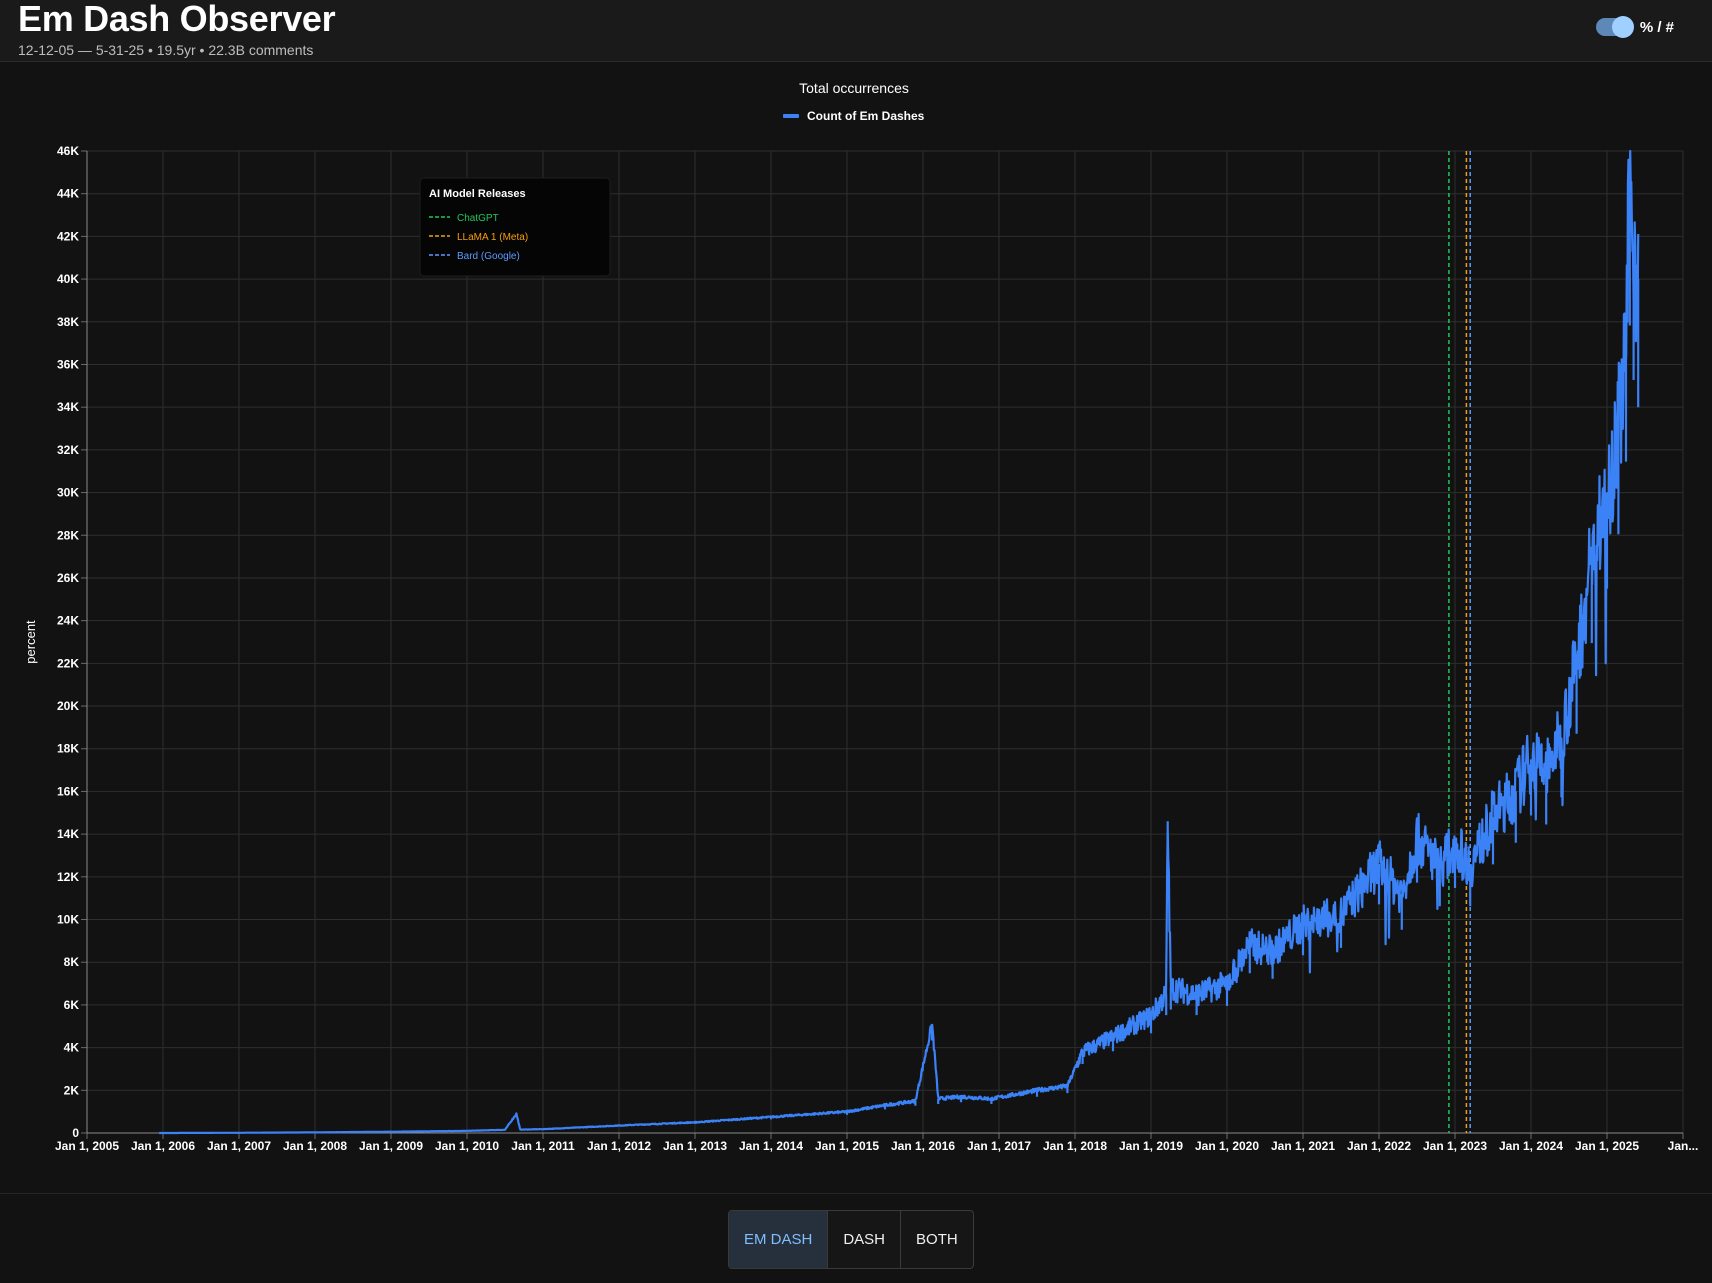 This screenshot has height=1283, width=1712. Describe the element at coordinates (72, 1090) in the screenshot. I see `y-tick-label: 2K` at that location.